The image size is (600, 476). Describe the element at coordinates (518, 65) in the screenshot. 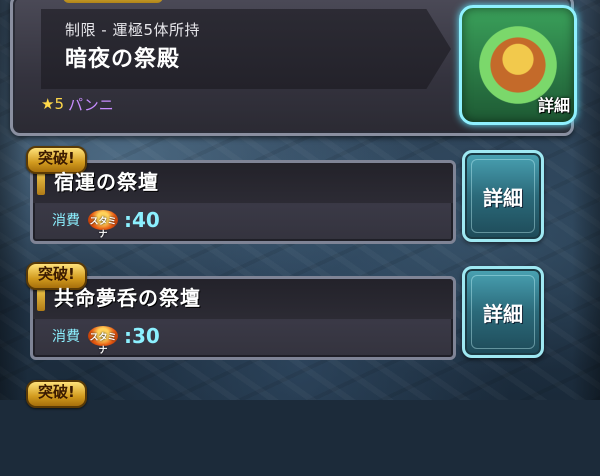

I see `monster-detail-button: 詳細` at that location.